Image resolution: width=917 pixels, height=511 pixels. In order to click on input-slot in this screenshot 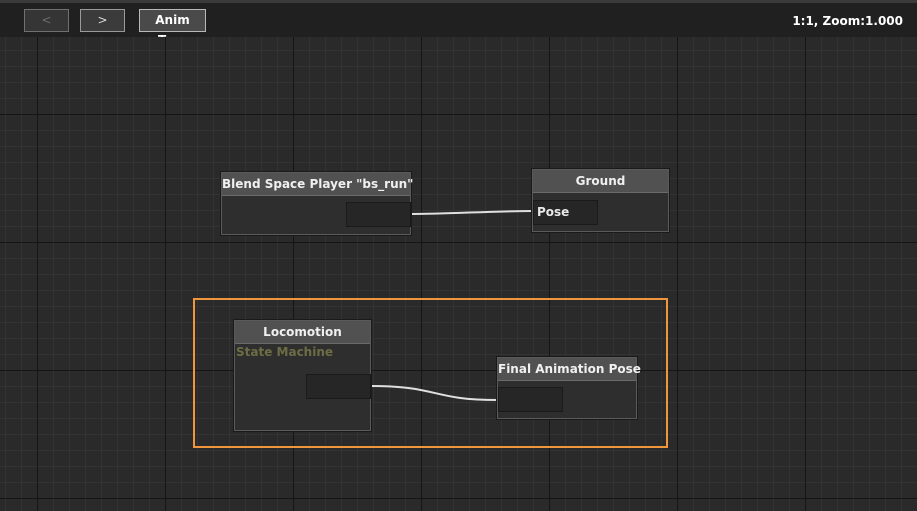, I will do `click(530, 399)`.